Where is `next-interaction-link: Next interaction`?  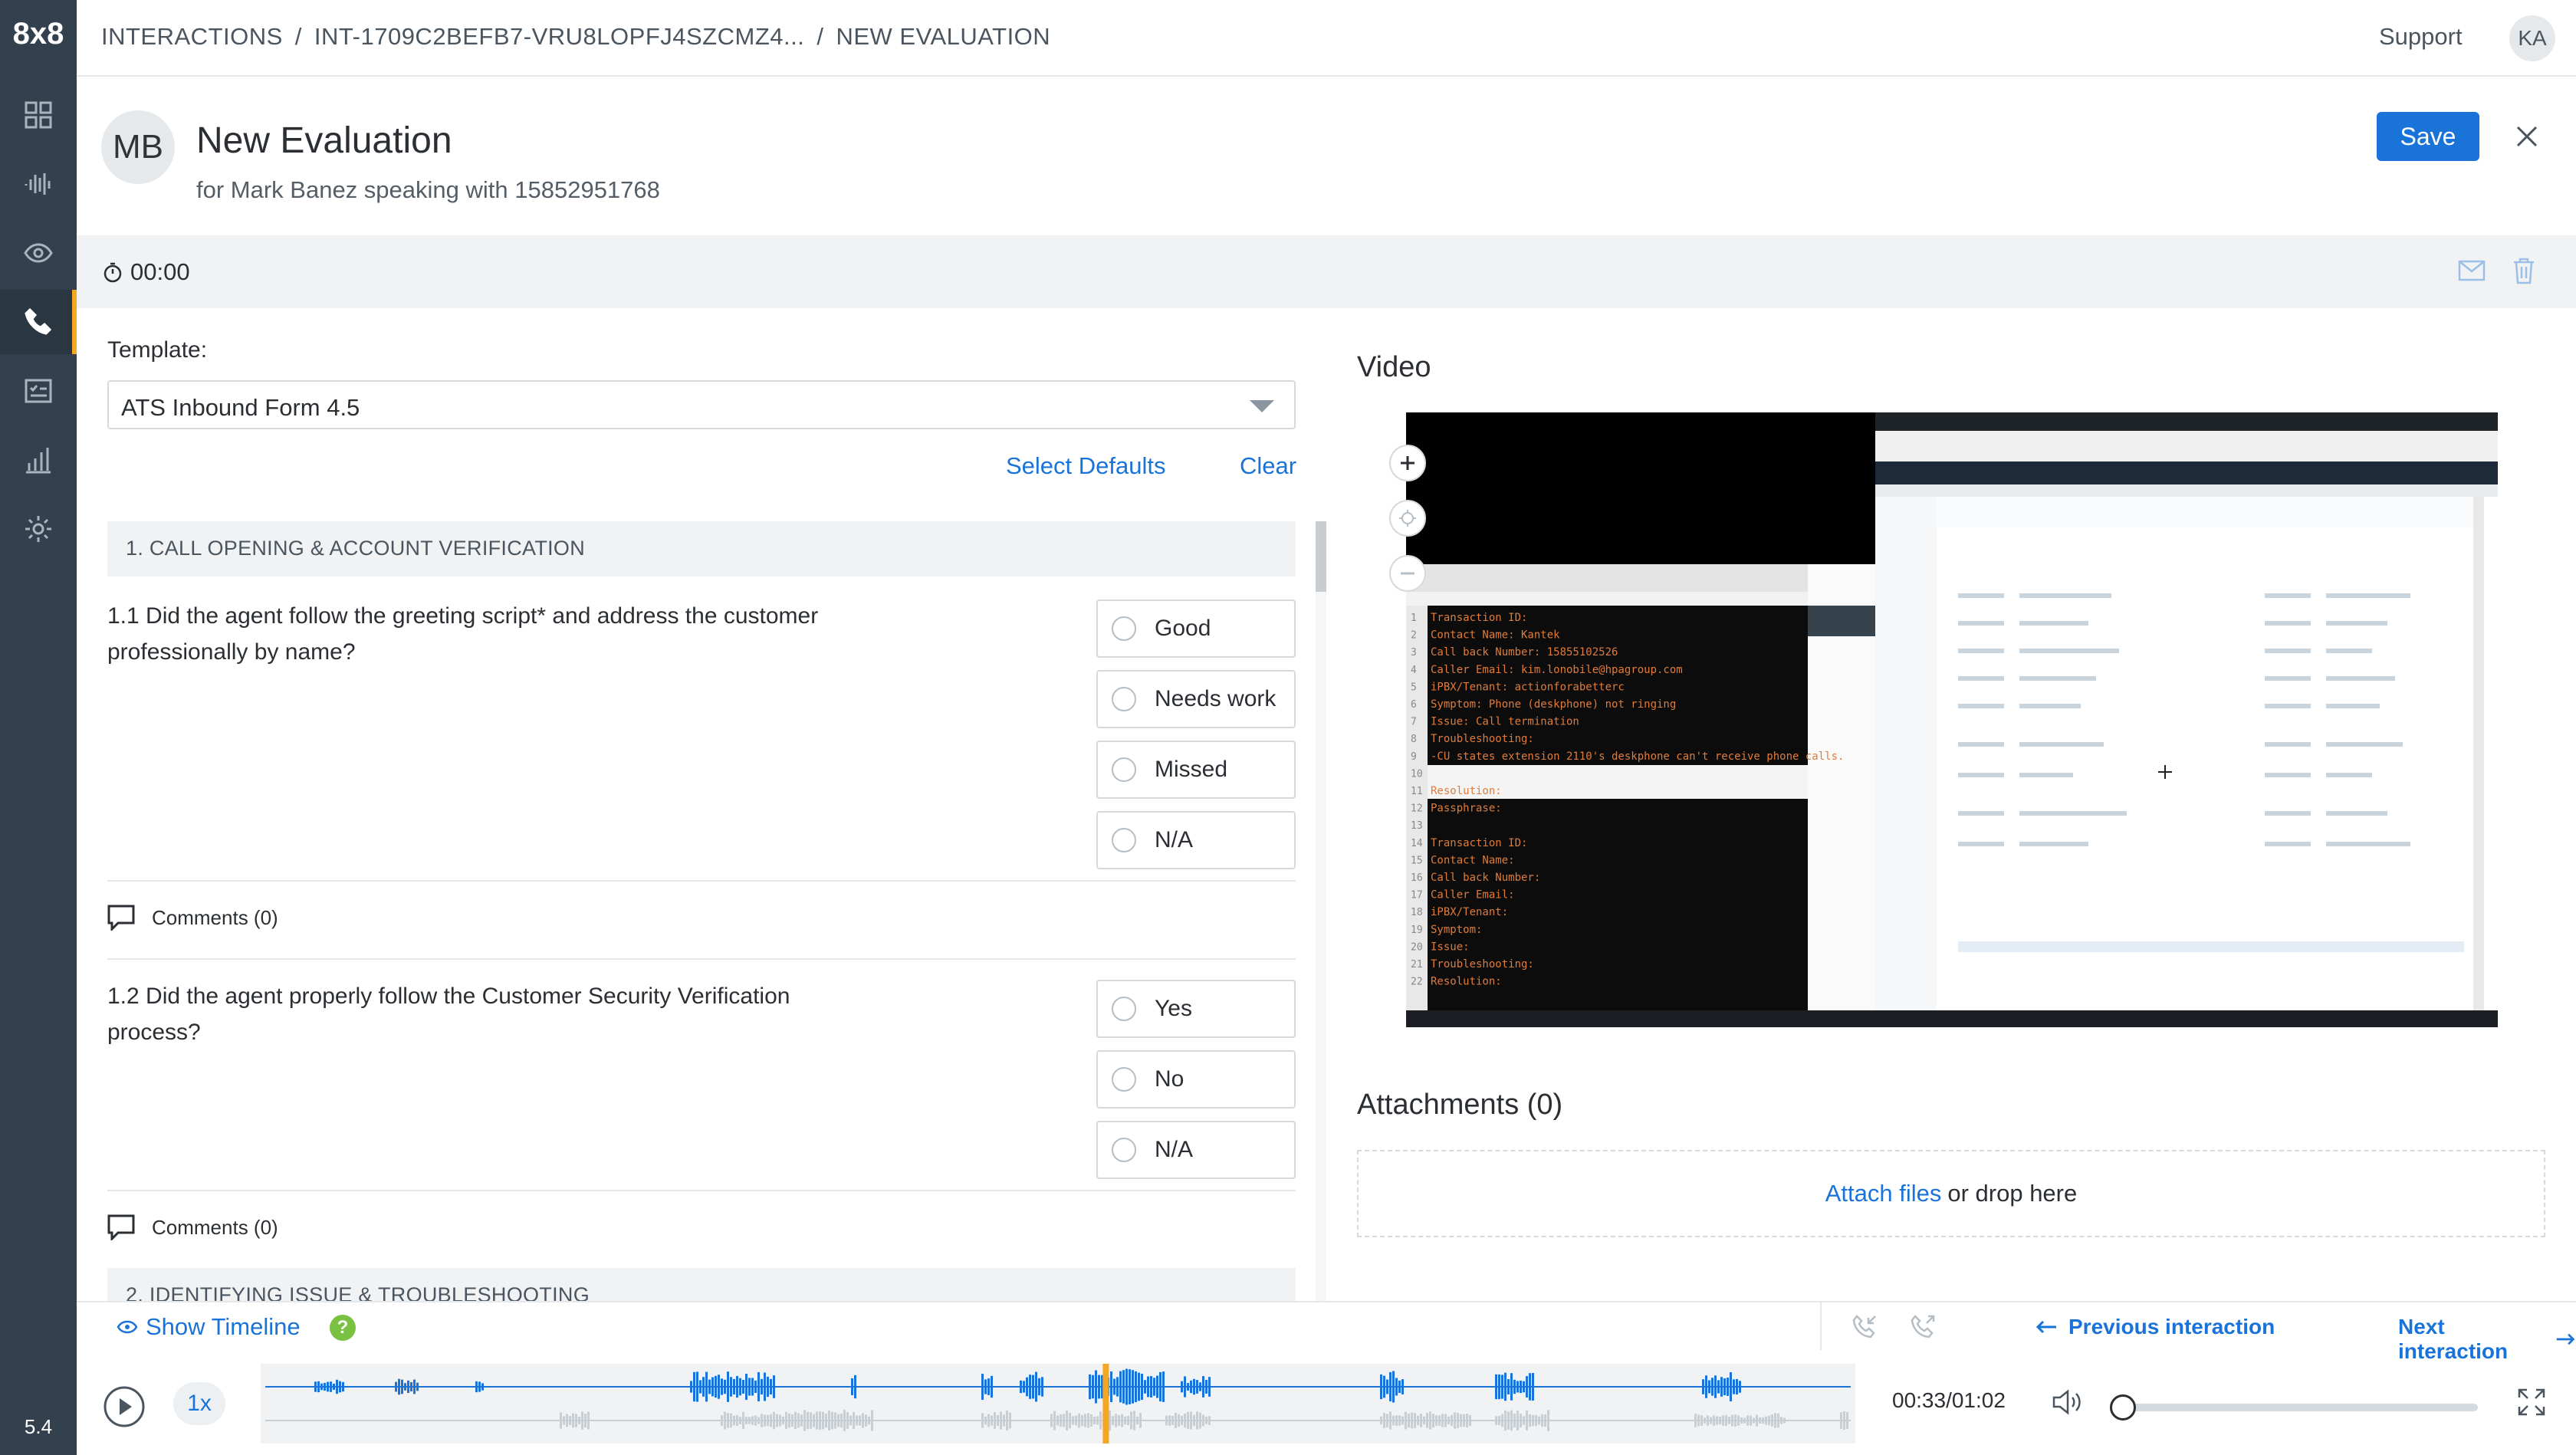
next-interaction-link: Next interaction is located at coordinates (2487, 1339).